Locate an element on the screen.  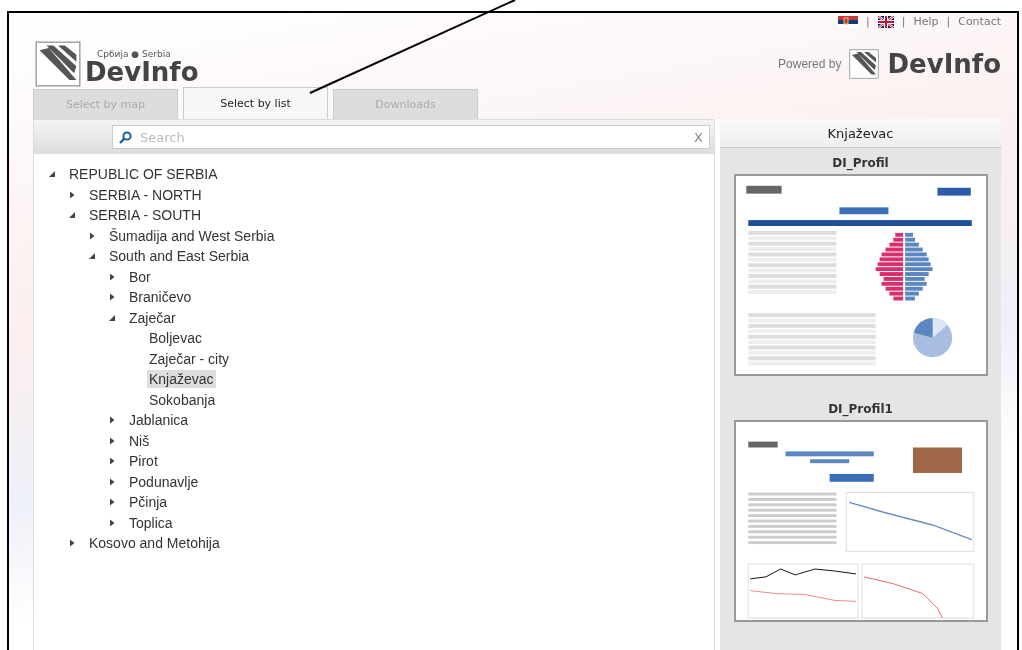
tree-item: Toplica is located at coordinates (151, 522).